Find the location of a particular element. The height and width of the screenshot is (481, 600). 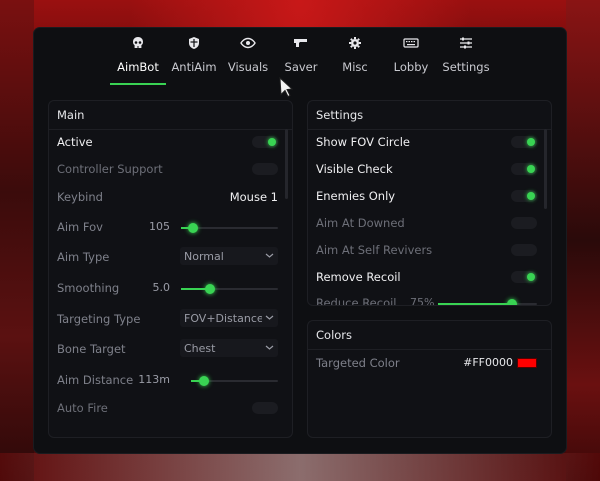

controller-support-toggle is located at coordinates (265, 169).